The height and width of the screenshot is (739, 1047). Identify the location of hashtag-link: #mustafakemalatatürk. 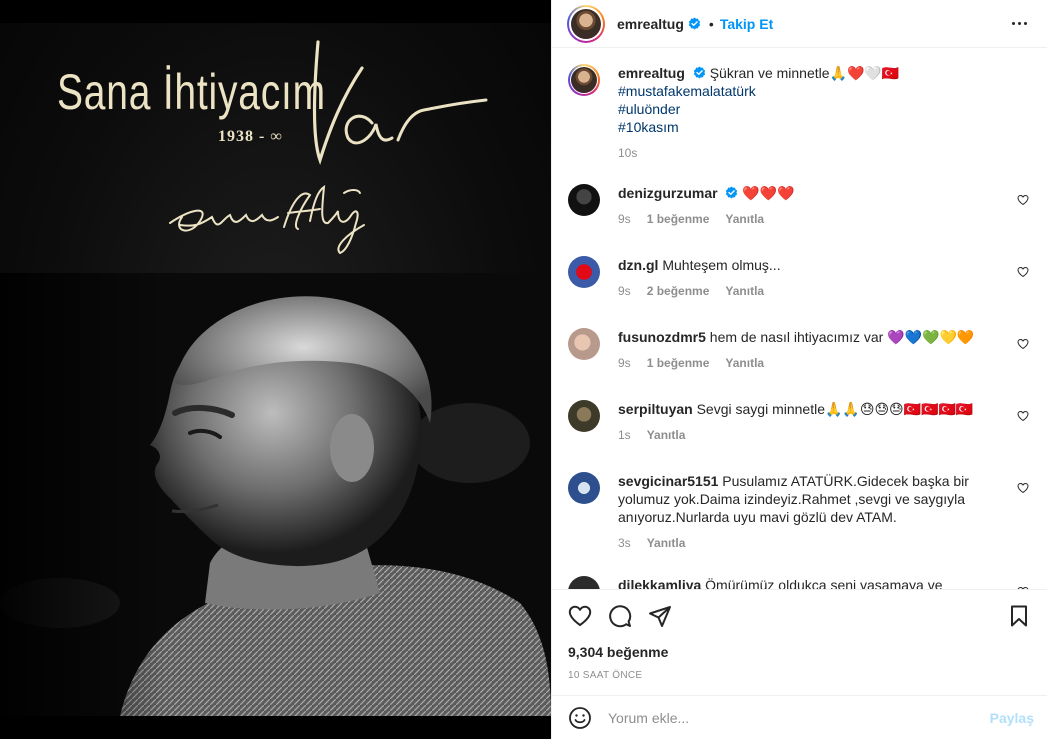
(813, 91).